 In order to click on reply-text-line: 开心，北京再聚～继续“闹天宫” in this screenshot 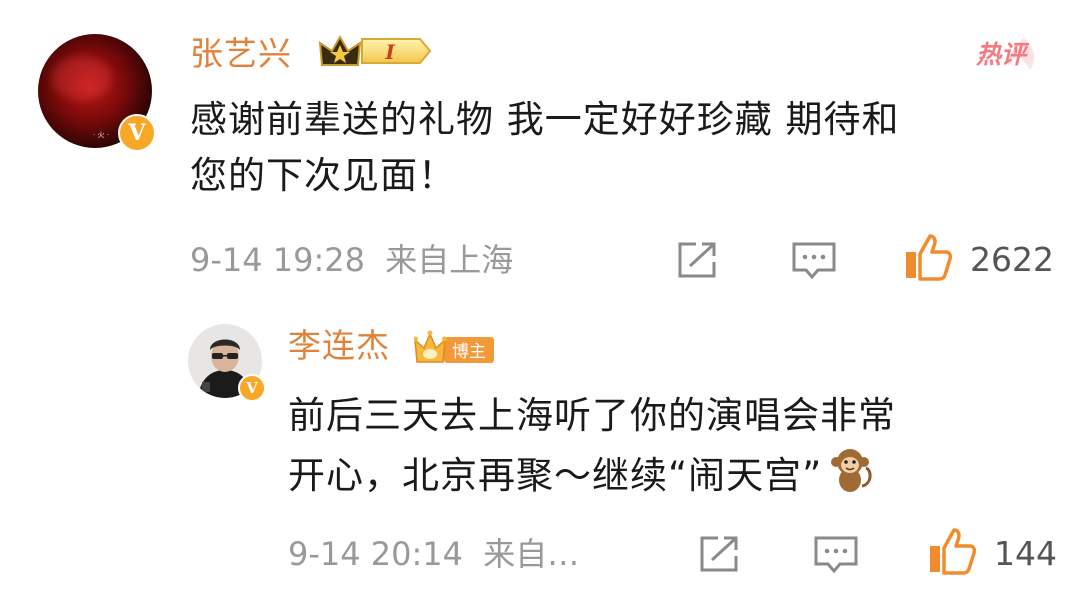, I will do `click(555, 475)`.